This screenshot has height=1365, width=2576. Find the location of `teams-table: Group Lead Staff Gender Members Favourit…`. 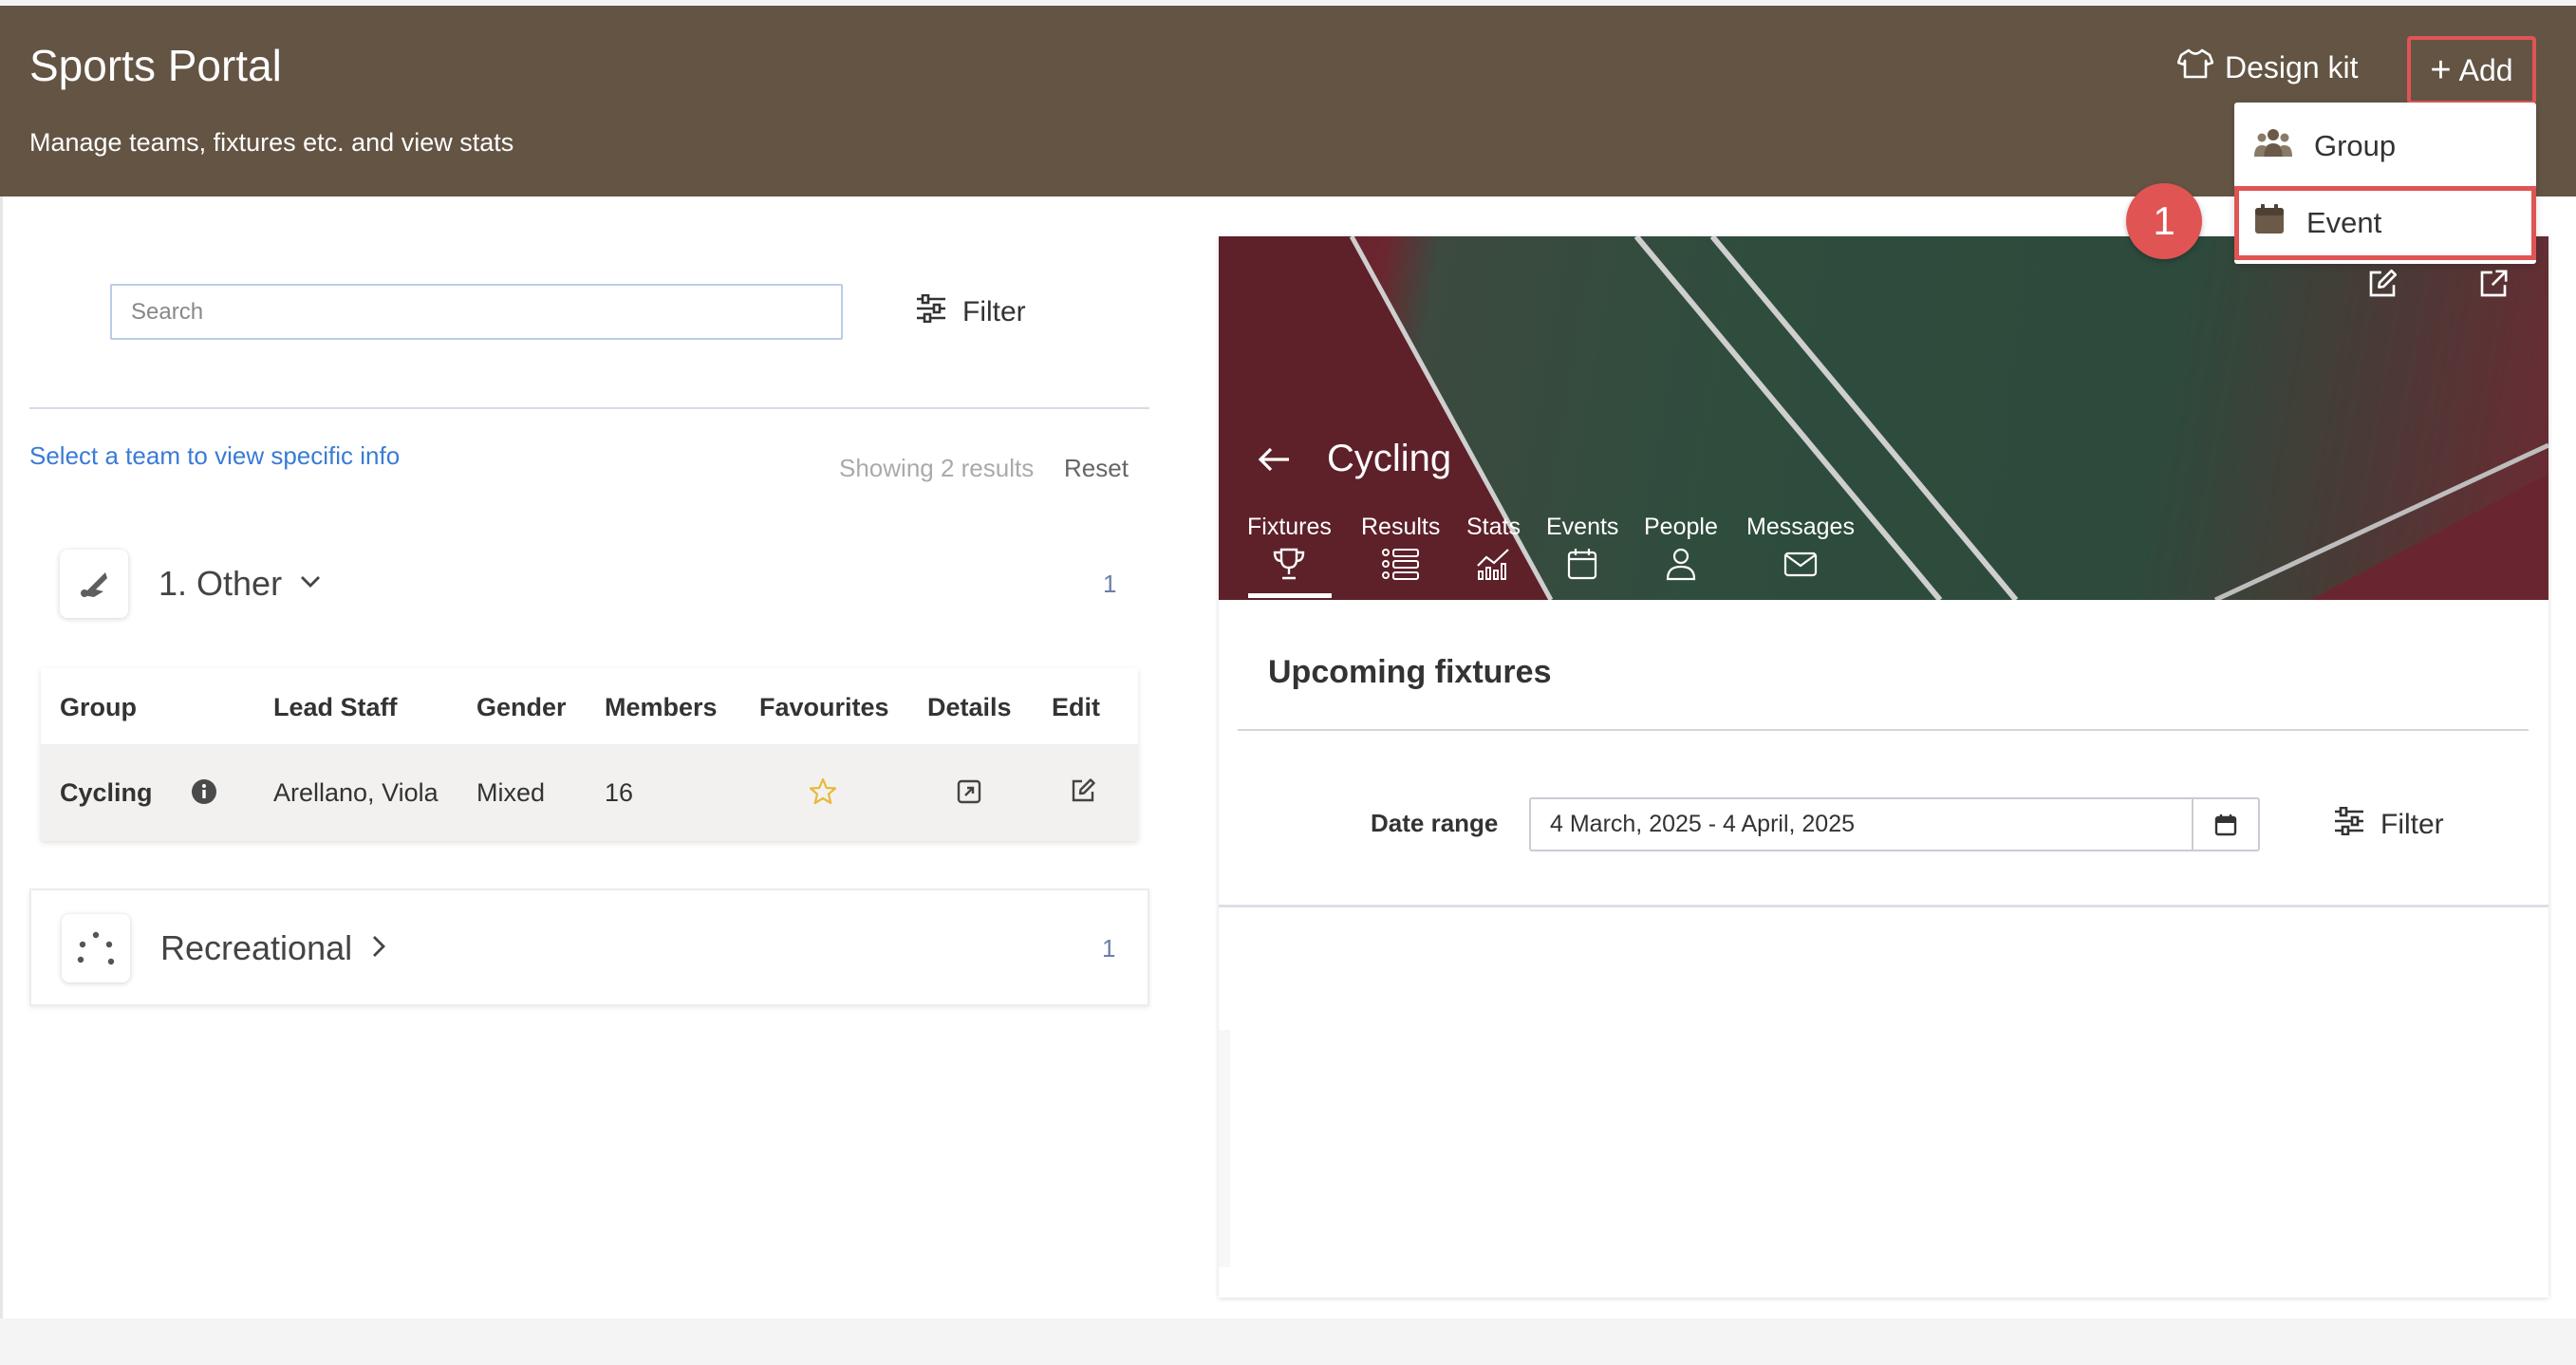

teams-table: Group Lead Staff Gender Members Favourit… is located at coordinates (589, 754).